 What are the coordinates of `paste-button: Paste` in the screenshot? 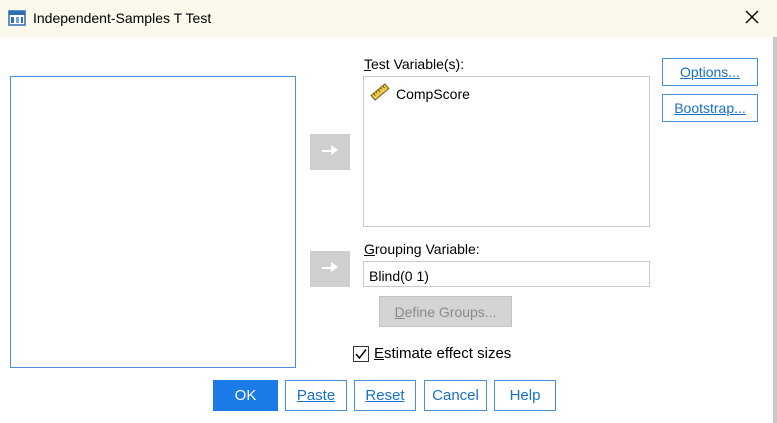 It's located at (316, 395).